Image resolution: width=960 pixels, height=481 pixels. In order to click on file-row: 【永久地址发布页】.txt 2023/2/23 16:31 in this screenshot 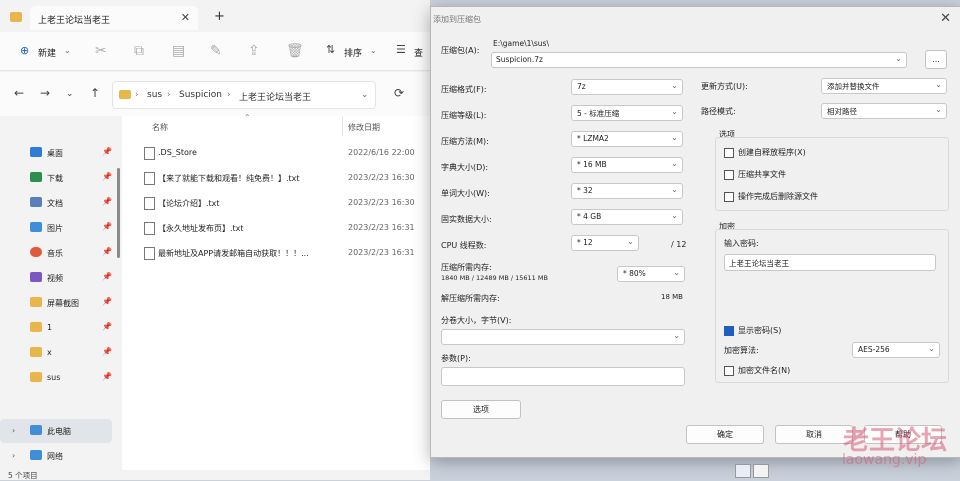, I will do `click(276, 228)`.